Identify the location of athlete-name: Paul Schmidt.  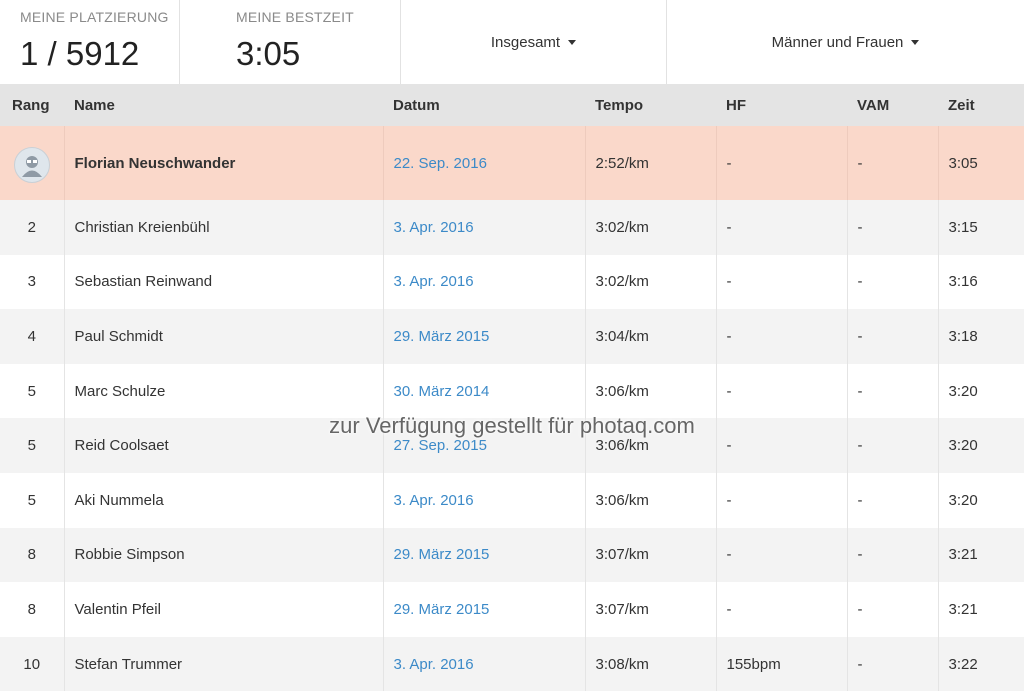
(224, 336).